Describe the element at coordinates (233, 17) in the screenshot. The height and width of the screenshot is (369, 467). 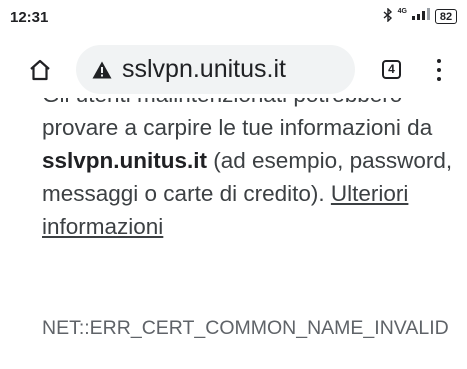
I see `status-bar: 12:31 4G 82` at that location.